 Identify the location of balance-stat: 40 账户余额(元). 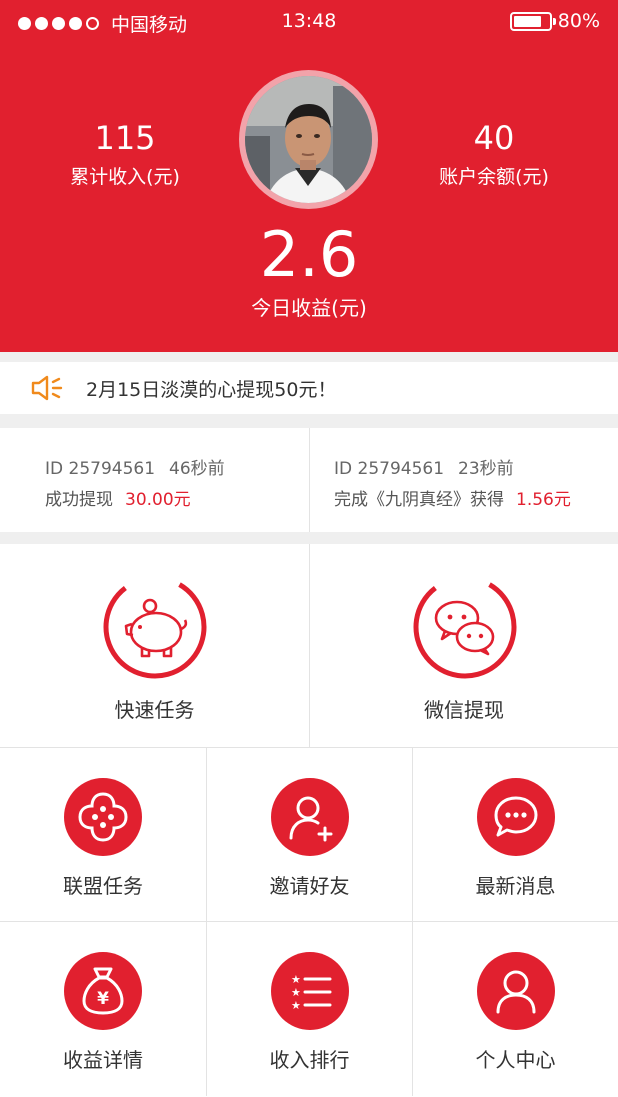
(494, 153).